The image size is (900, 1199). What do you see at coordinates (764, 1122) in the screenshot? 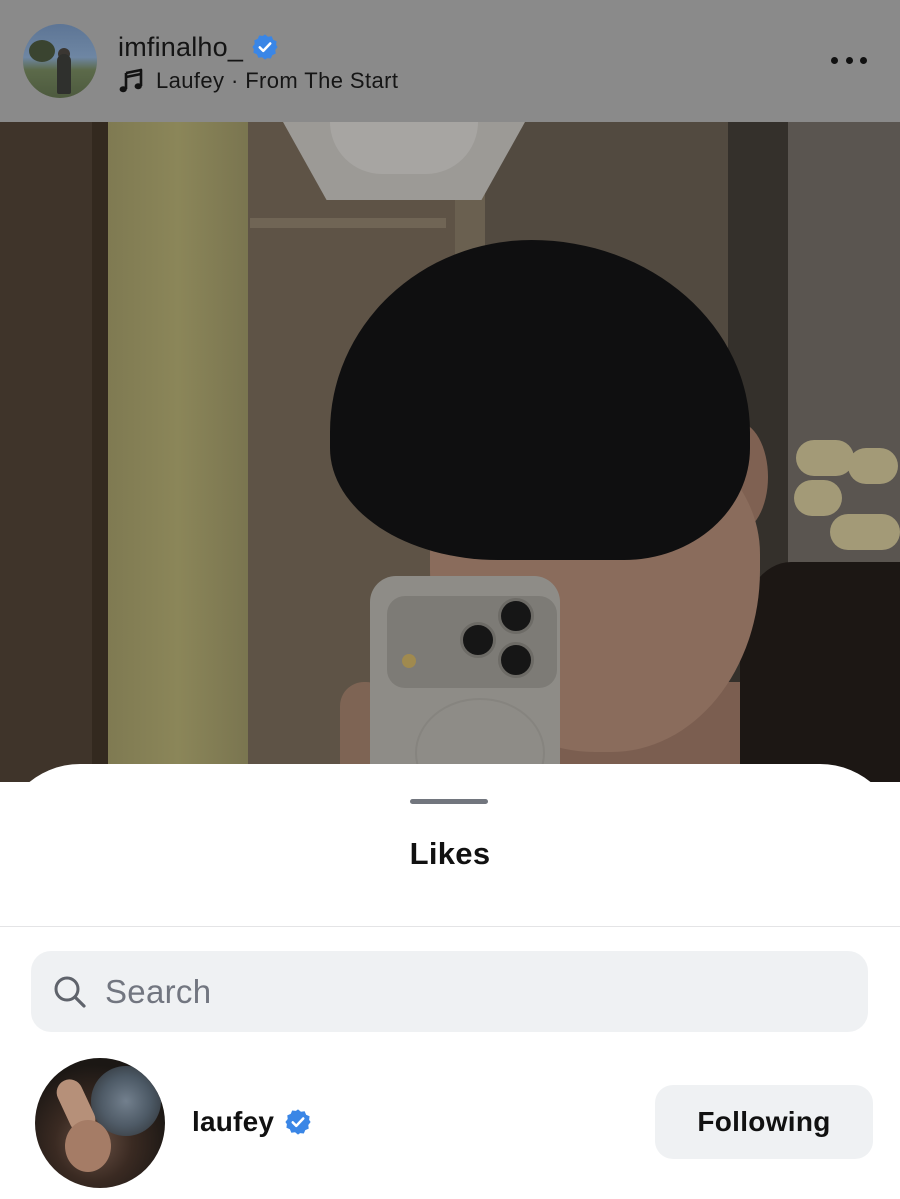
I see `following-button: Following` at bounding box center [764, 1122].